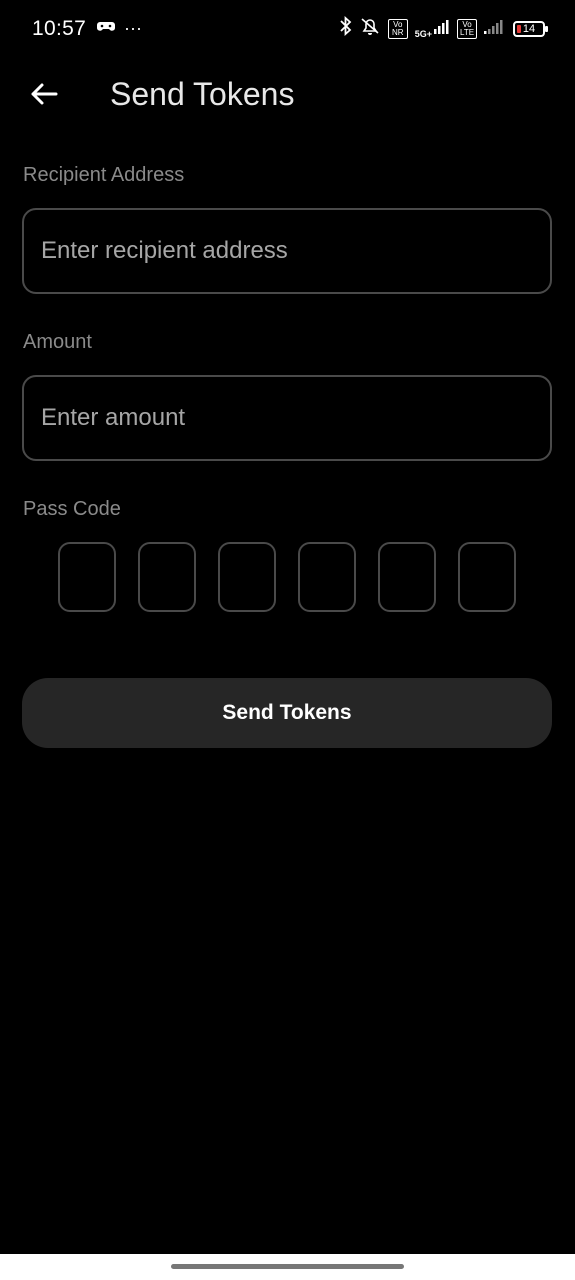 Image resolution: width=575 pixels, height=1280 pixels. I want to click on arrow-left-icon, so click(44, 96).